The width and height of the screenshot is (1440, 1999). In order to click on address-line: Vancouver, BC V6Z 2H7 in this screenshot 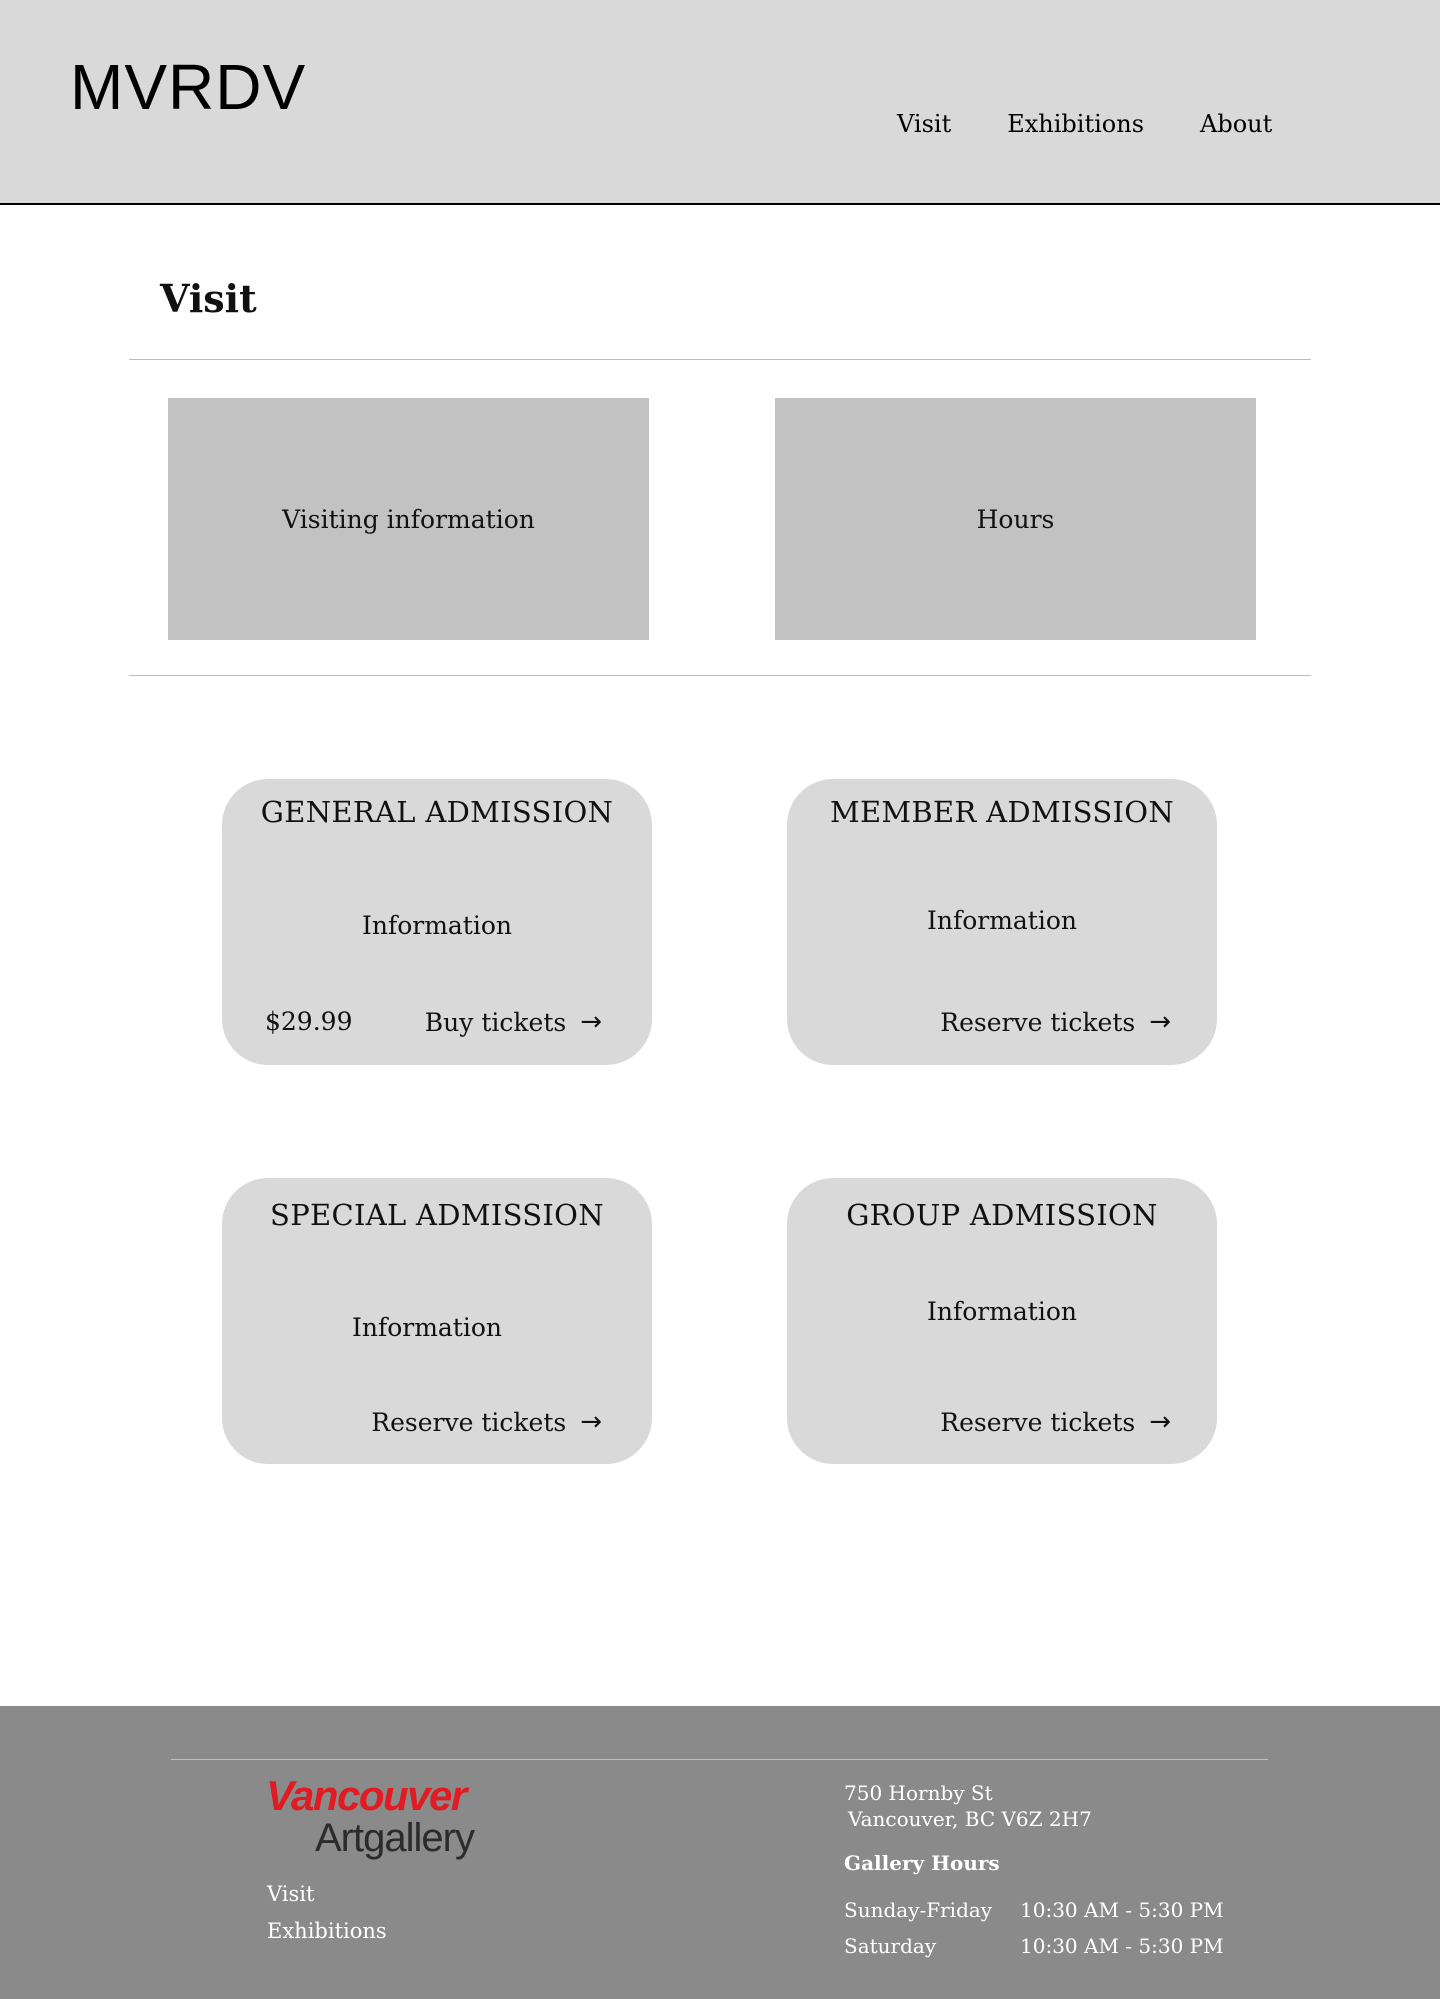, I will do `click(970, 1819)`.